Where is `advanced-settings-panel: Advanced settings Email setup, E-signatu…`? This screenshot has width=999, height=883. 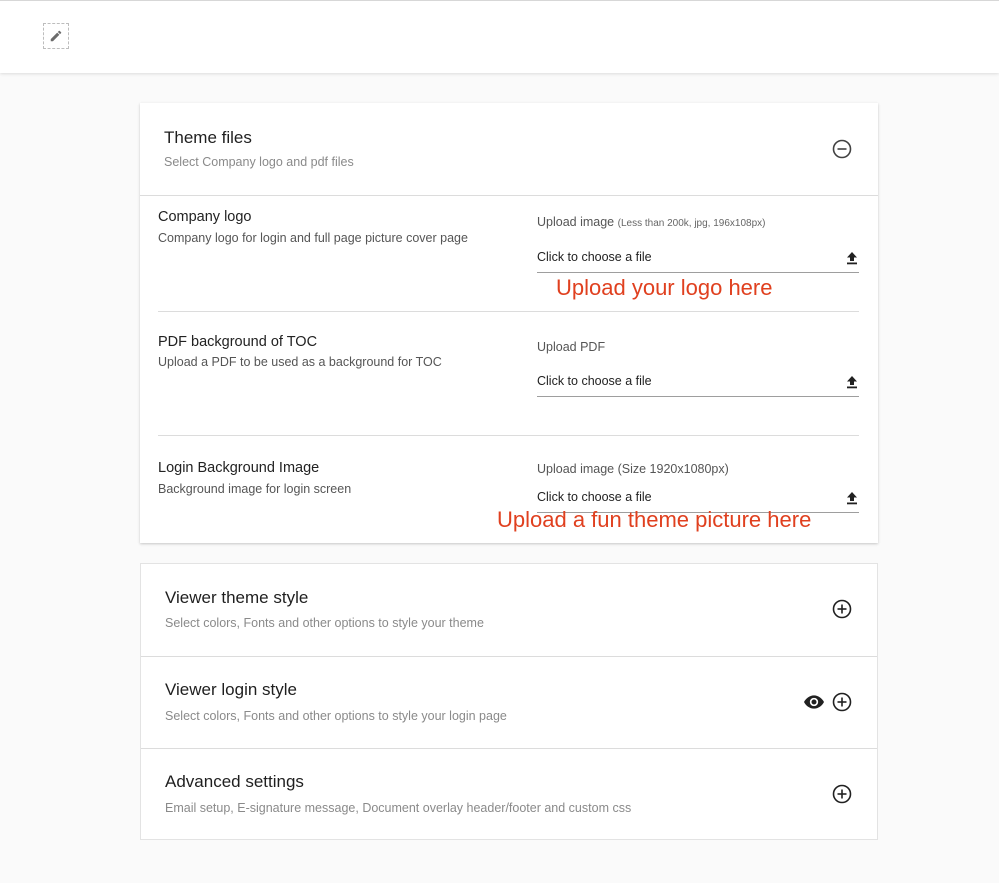 advanced-settings-panel: Advanced settings Email setup, E-signatu… is located at coordinates (510, 794).